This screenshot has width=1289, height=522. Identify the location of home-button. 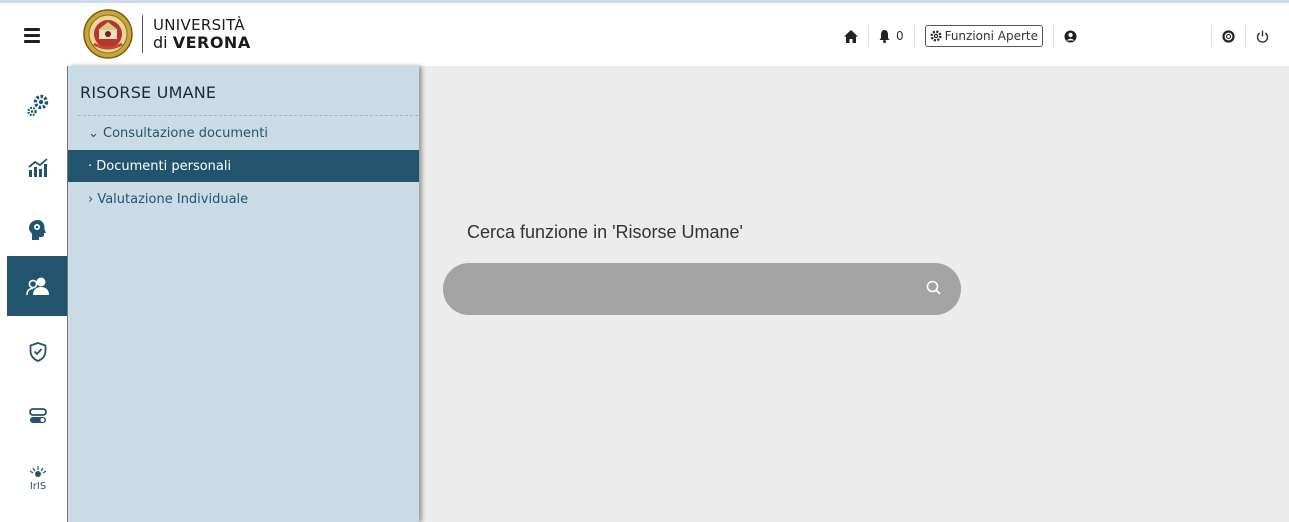
(851, 36).